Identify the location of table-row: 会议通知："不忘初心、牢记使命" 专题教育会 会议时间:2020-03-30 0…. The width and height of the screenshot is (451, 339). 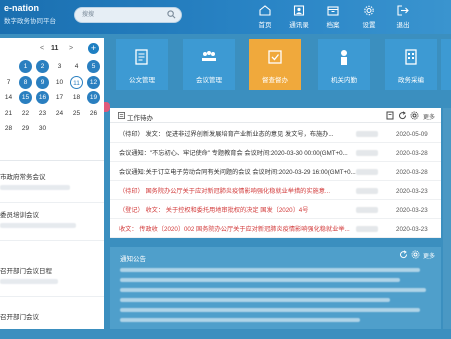
(275, 153).